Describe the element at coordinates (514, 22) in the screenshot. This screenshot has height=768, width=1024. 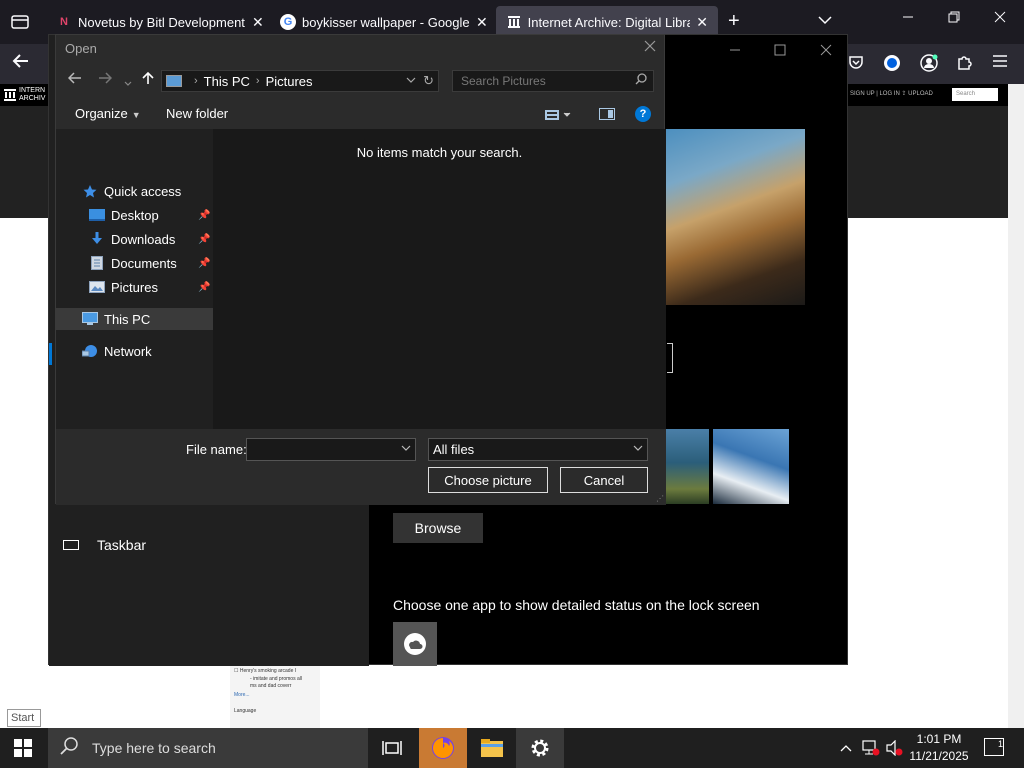
I see `internet-archive-favicon-icon` at that location.